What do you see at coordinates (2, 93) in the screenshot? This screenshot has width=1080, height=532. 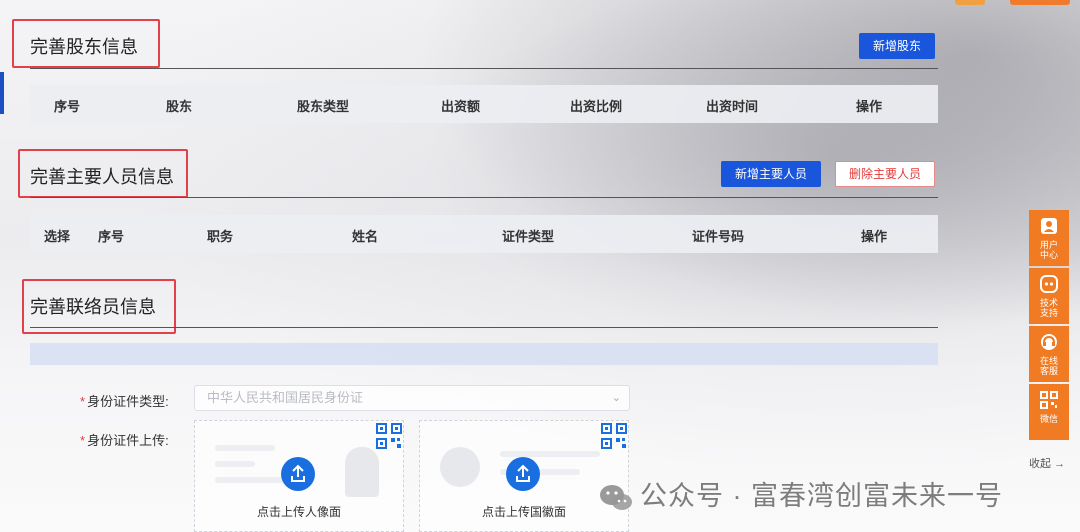 I see `left-nav-indicator` at bounding box center [2, 93].